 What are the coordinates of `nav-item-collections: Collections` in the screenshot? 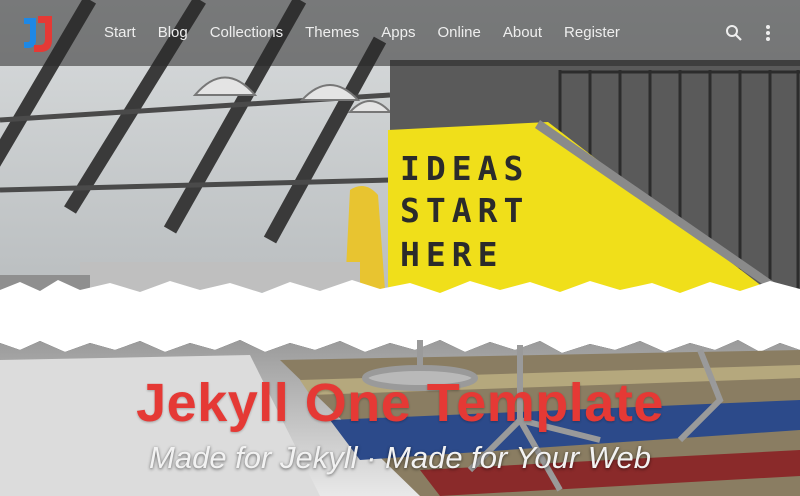 It's located at (246, 33).